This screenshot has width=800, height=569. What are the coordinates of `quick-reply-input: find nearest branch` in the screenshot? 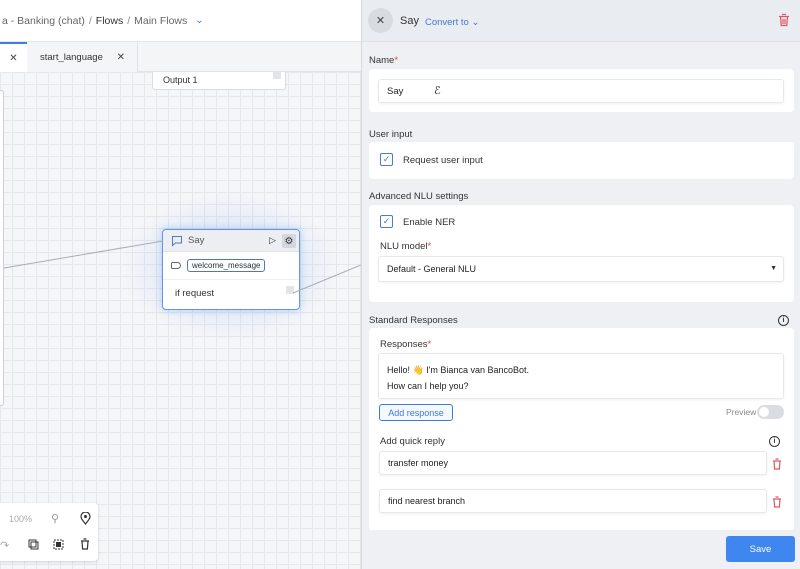 It's located at (573, 501).